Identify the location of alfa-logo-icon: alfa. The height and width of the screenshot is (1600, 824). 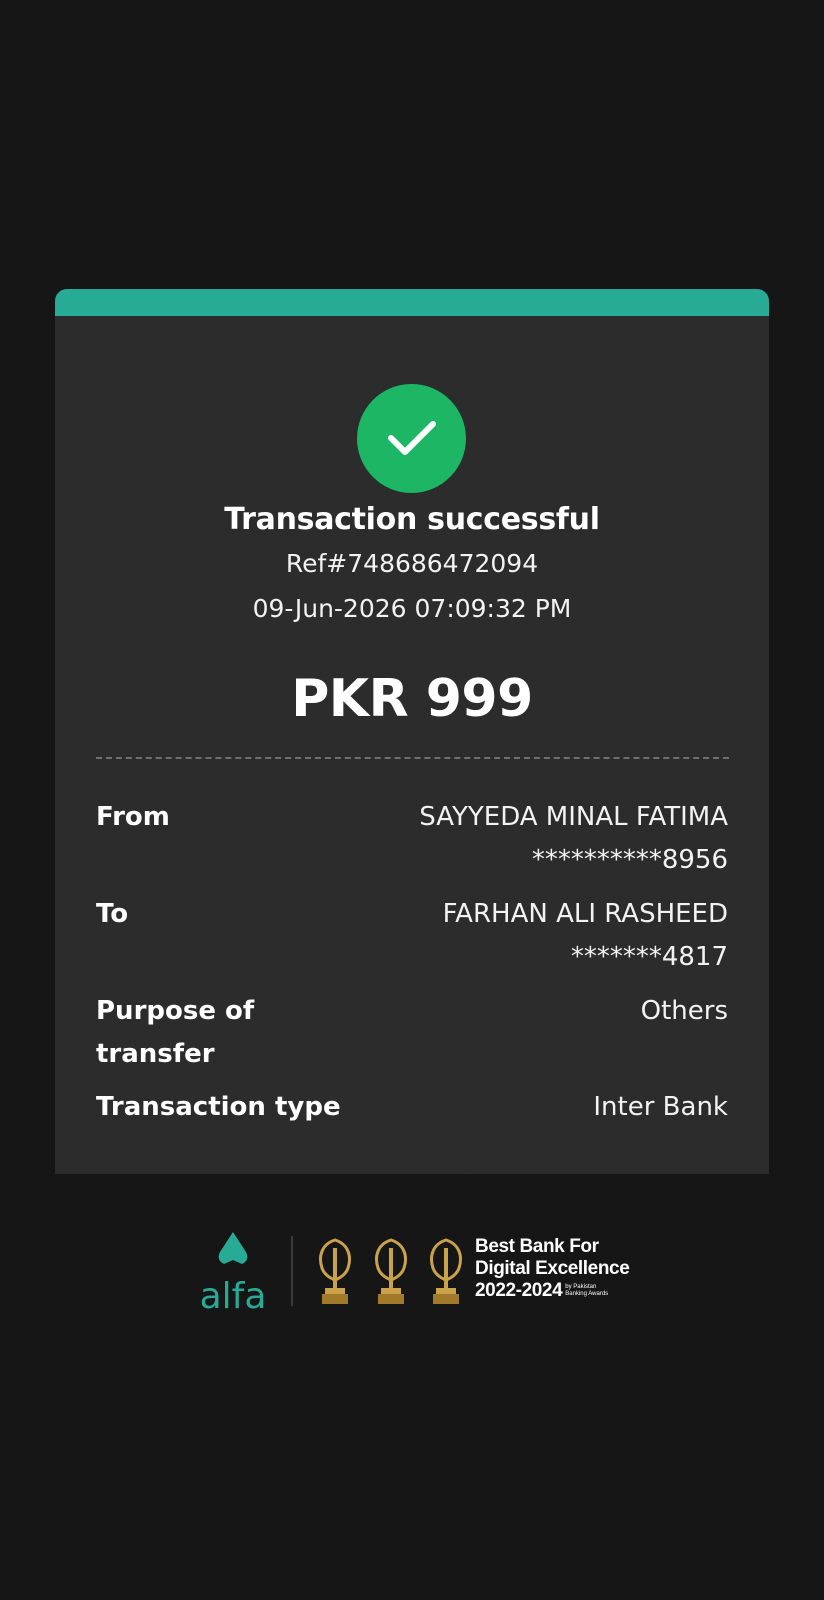
(233, 1273).